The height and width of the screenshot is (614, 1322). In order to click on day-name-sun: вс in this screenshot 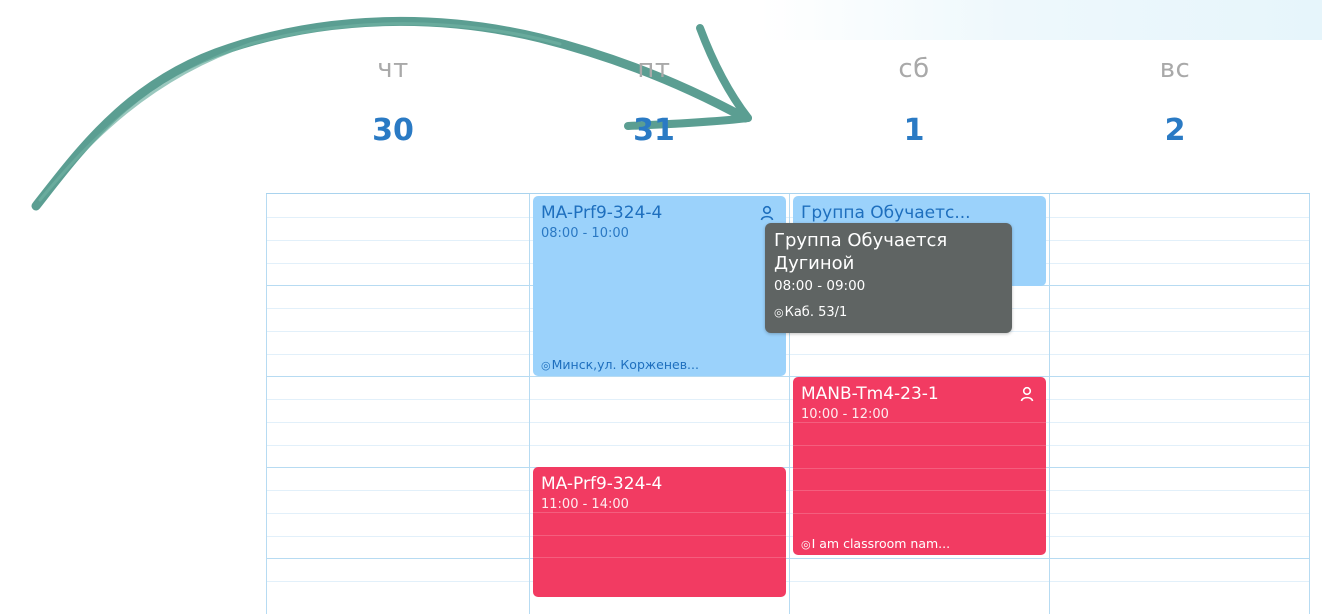, I will do `click(1175, 69)`.